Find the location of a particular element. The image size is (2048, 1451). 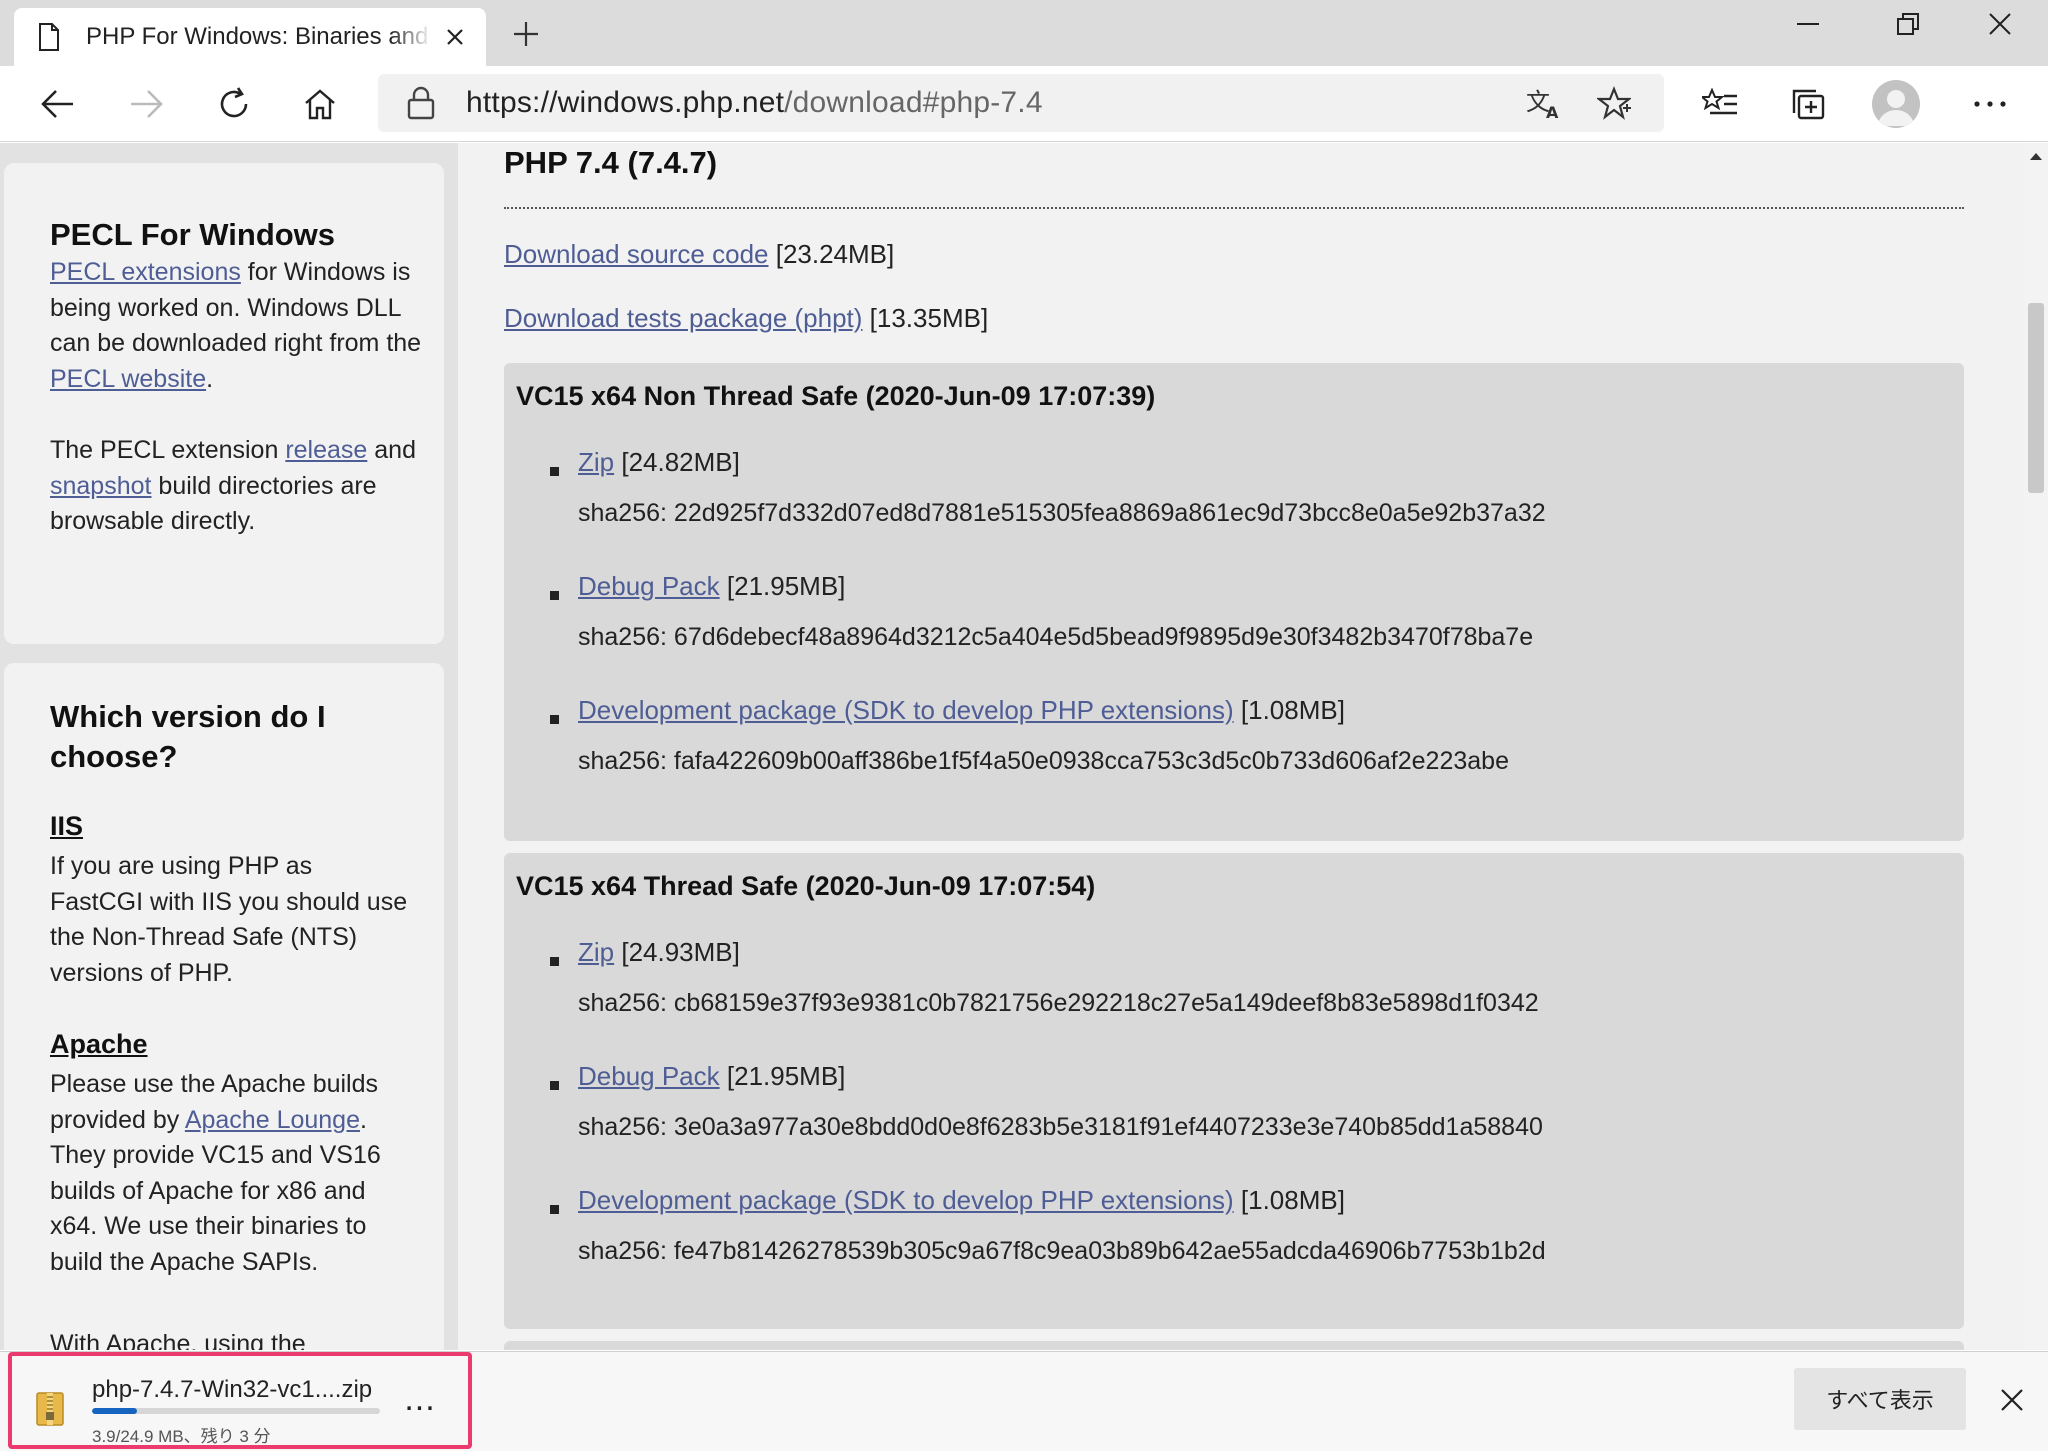

collections-icon is located at coordinates (1808, 104).